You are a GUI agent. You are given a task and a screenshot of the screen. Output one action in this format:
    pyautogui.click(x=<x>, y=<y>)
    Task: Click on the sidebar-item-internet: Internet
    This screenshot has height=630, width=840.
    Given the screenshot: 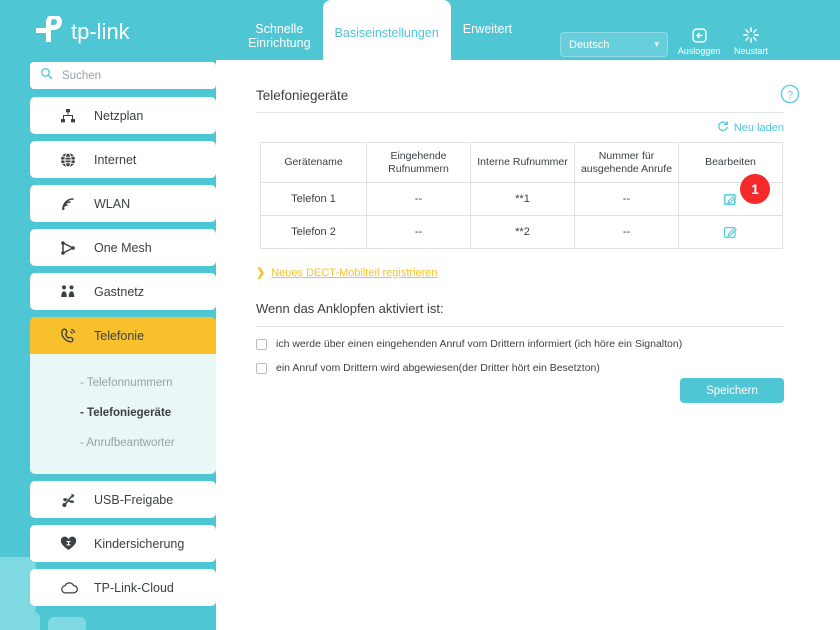 What is the action you would take?
    pyautogui.click(x=123, y=159)
    